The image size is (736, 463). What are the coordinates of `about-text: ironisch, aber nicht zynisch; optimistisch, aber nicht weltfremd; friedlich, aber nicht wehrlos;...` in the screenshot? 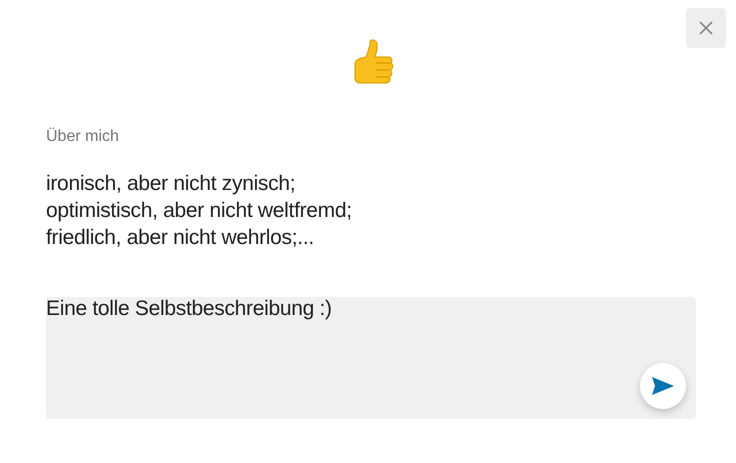 It's located at (199, 211).